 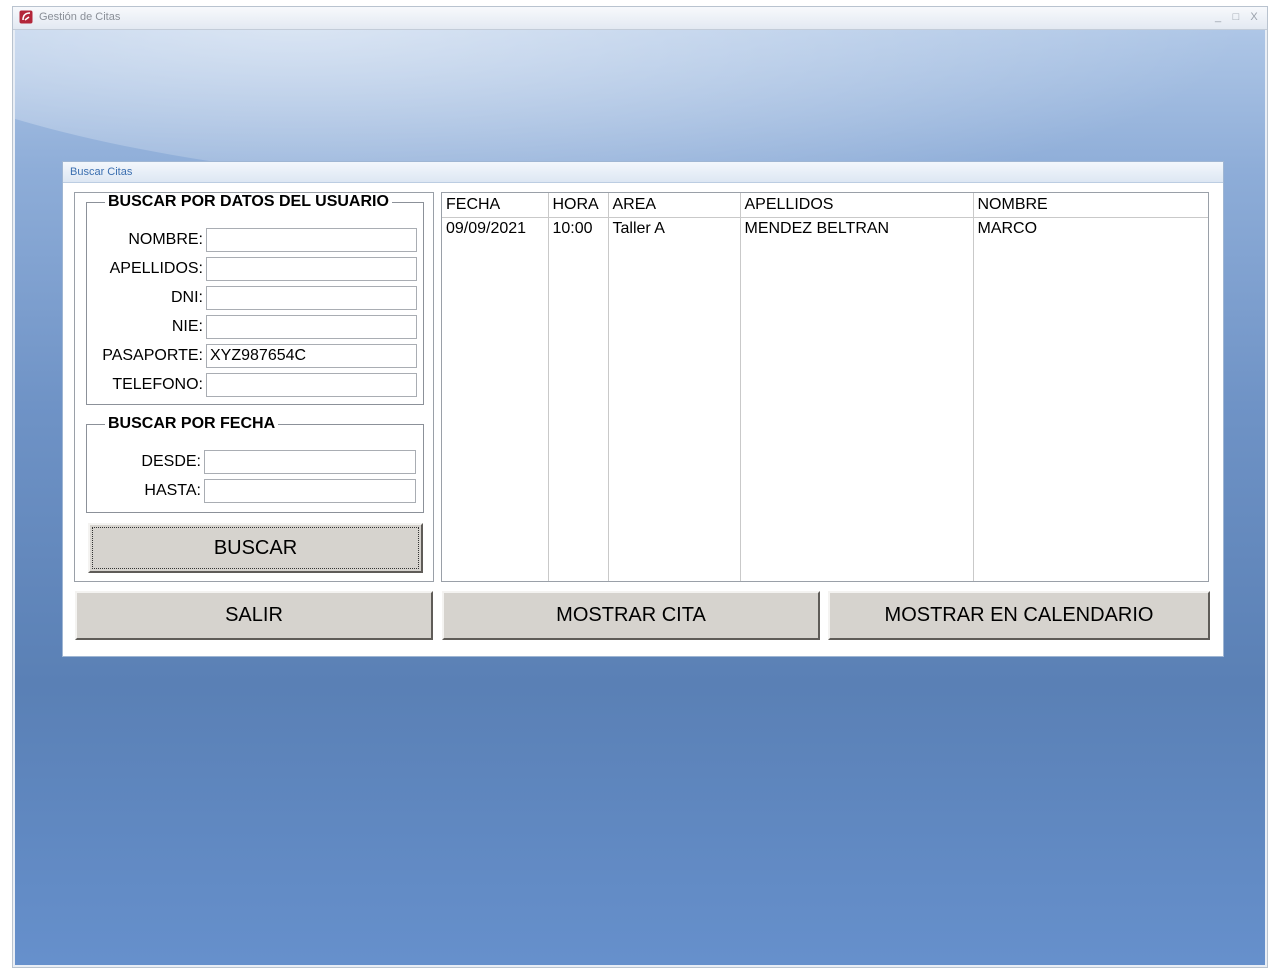 I want to click on user-search-legend: BUSCAR POR DATOS DEL USUARIO, so click(x=248, y=201).